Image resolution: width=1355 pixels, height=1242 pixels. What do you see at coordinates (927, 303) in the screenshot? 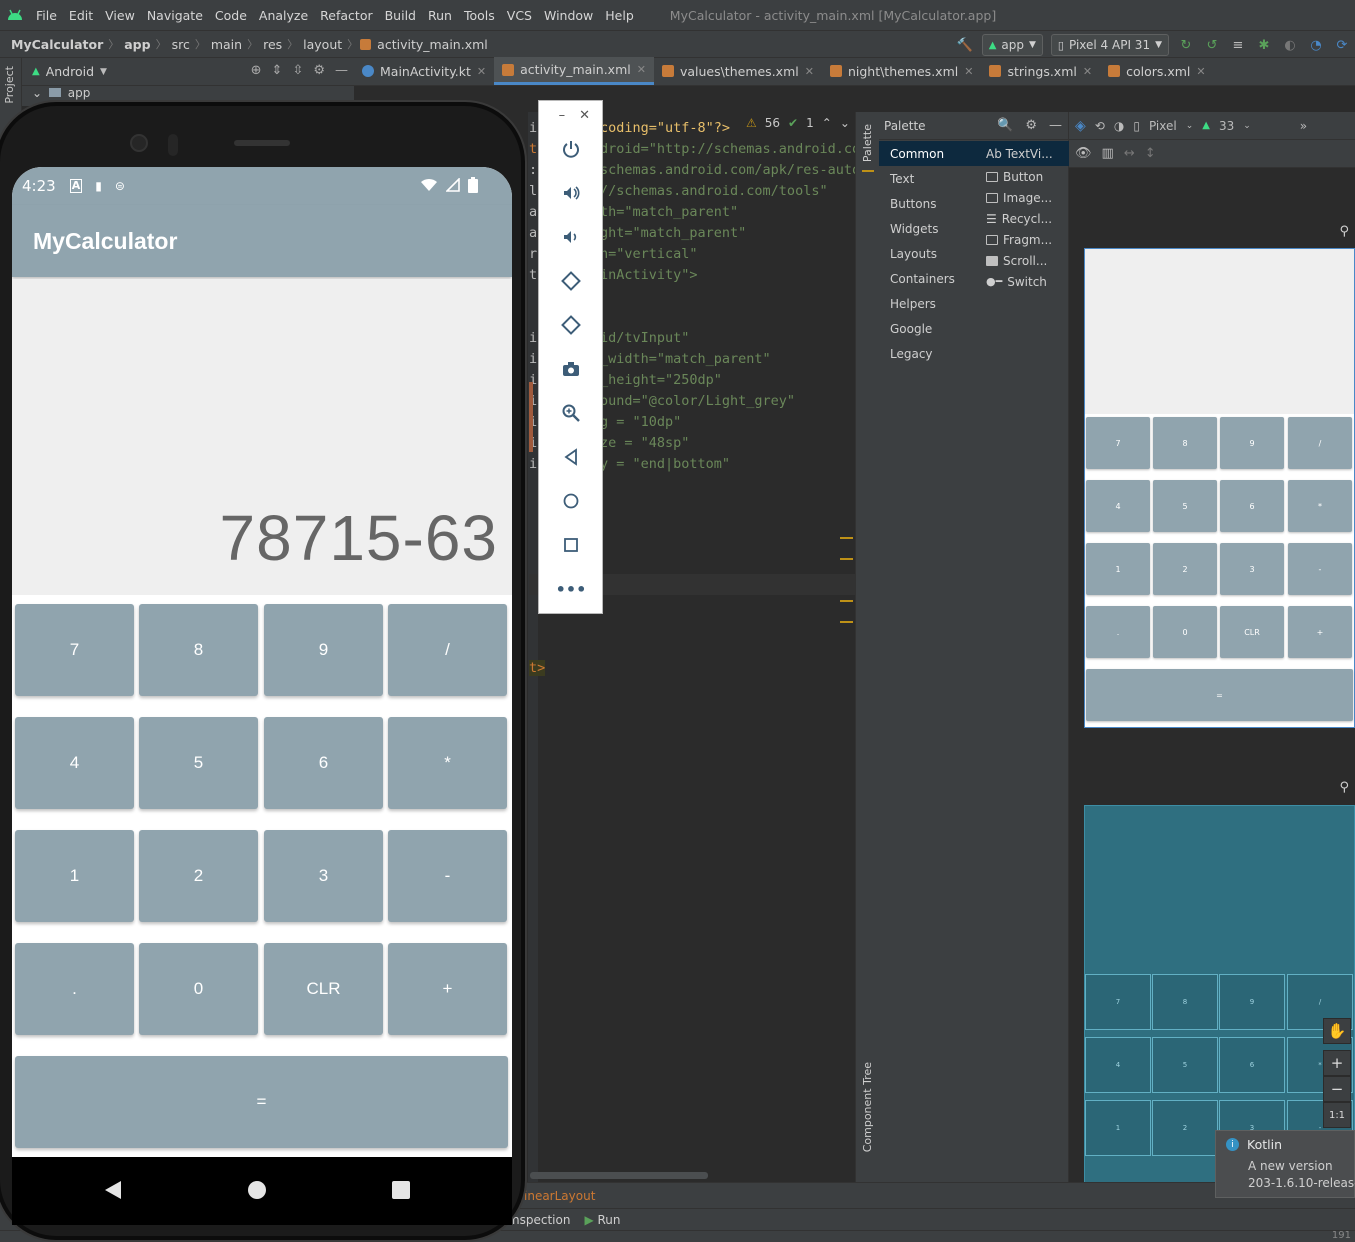
I see `palette-category-helpers: Helpers` at bounding box center [927, 303].